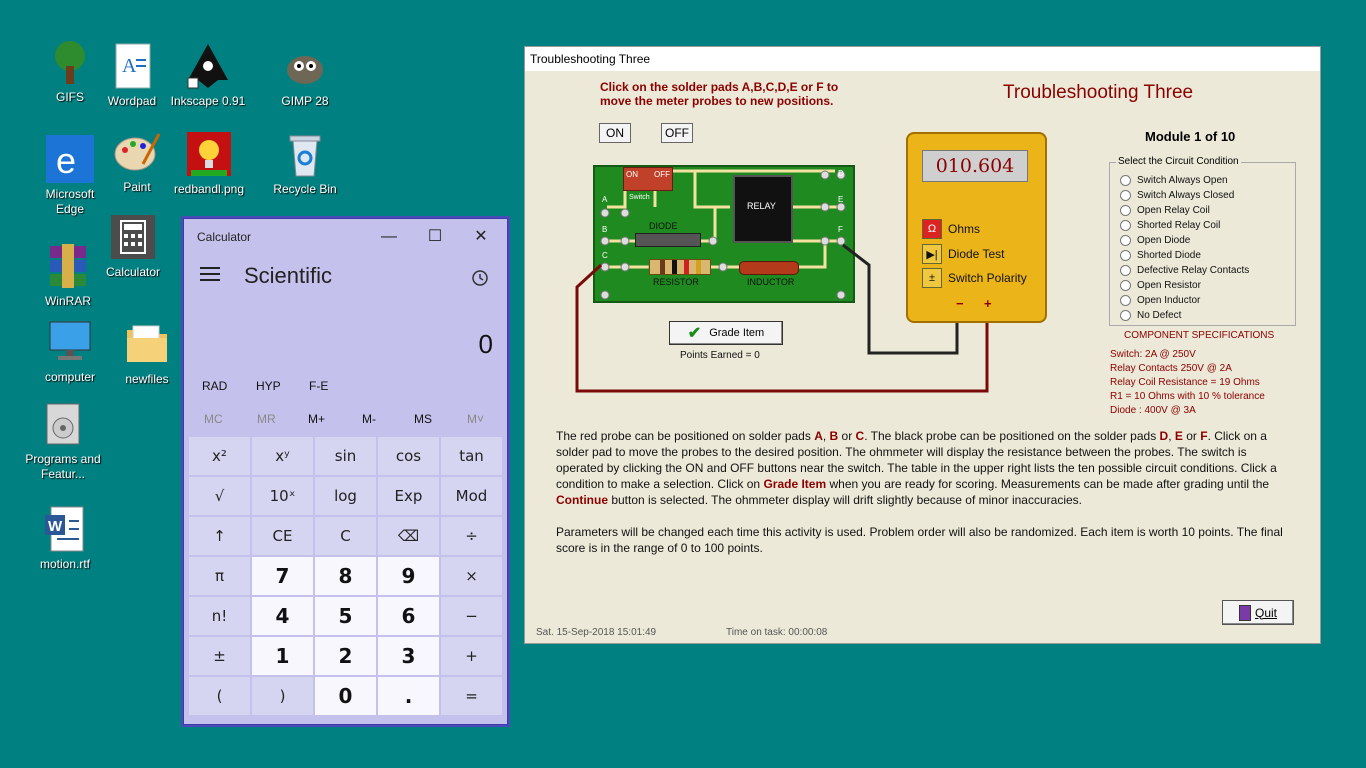  What do you see at coordinates (65, 538) in the screenshot?
I see `desktop-icon-motion-rtf: W motion.rtf` at bounding box center [65, 538].